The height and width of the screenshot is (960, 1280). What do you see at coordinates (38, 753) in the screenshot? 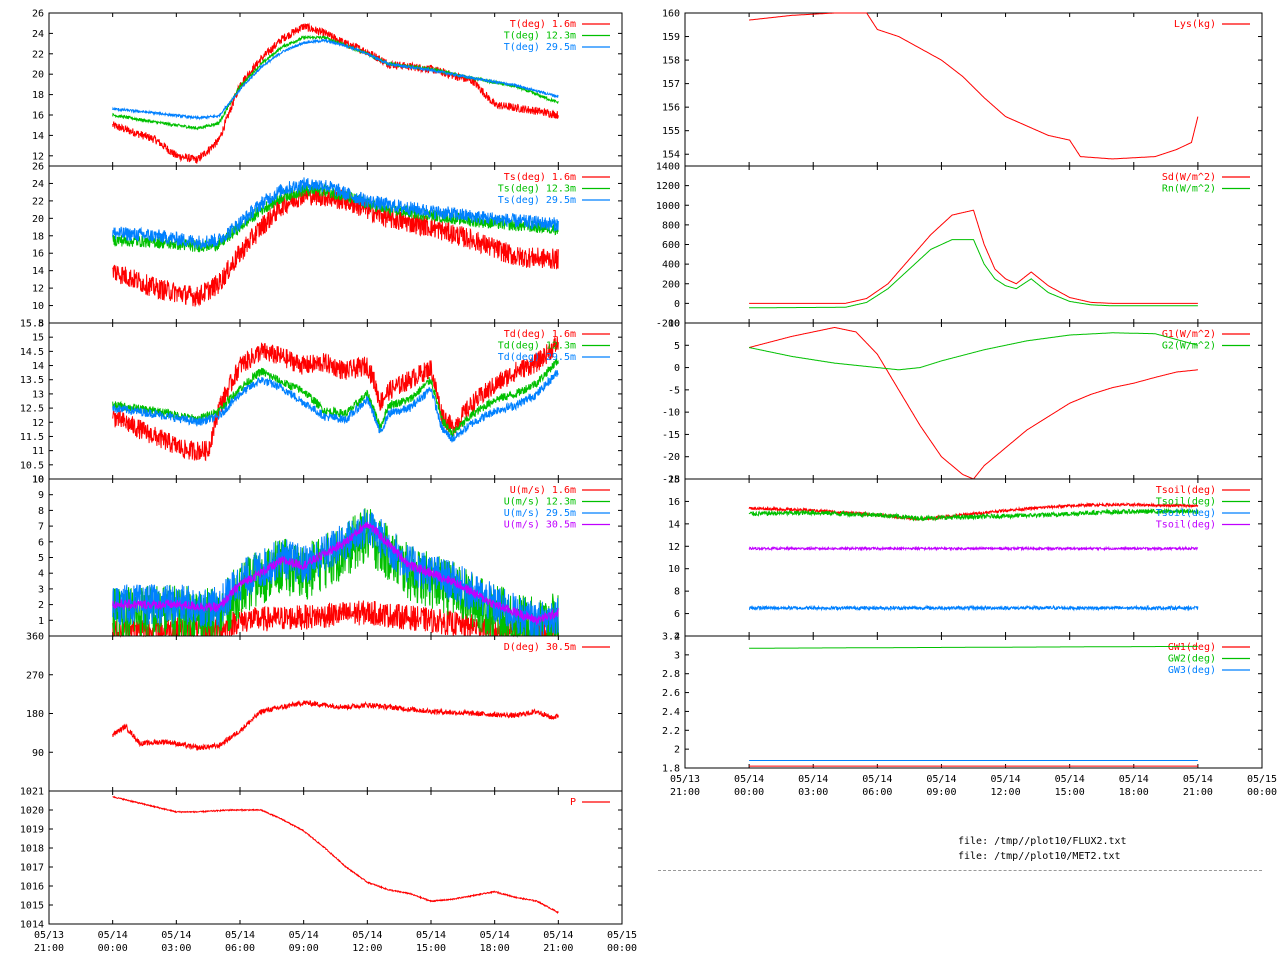
I see `y-tick-label: 90` at bounding box center [38, 753].